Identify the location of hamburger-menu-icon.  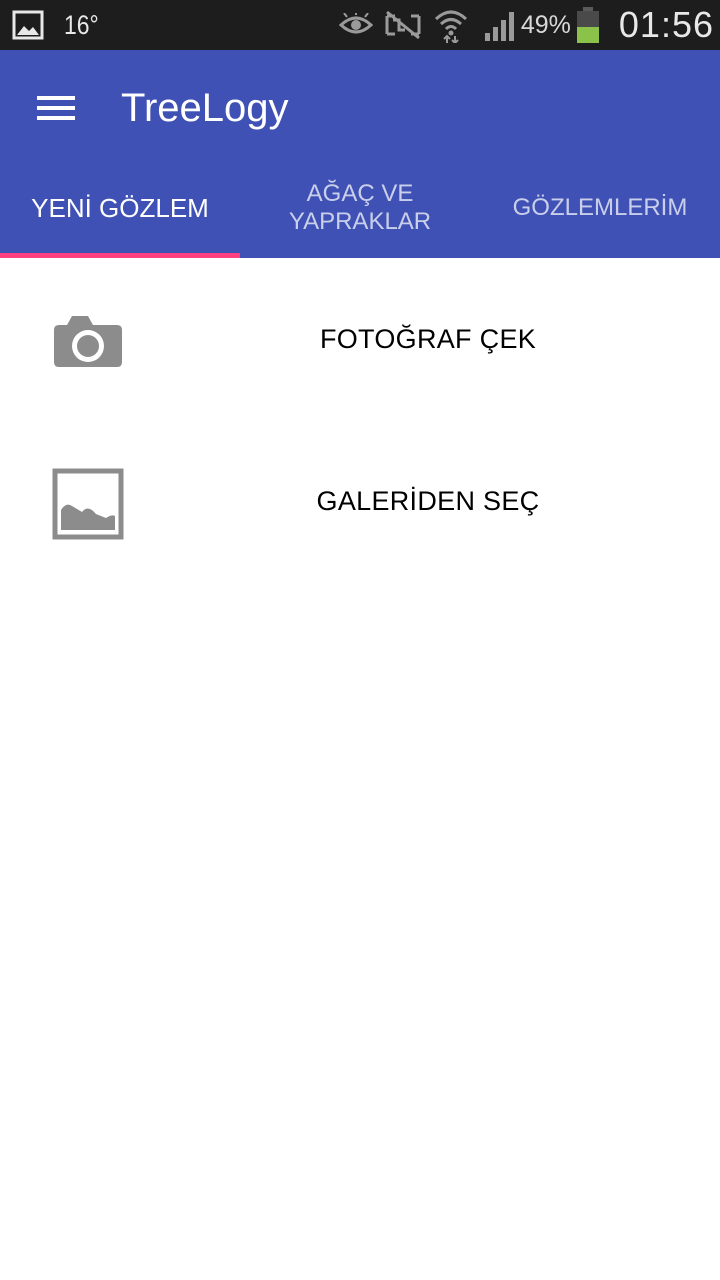
(56, 108).